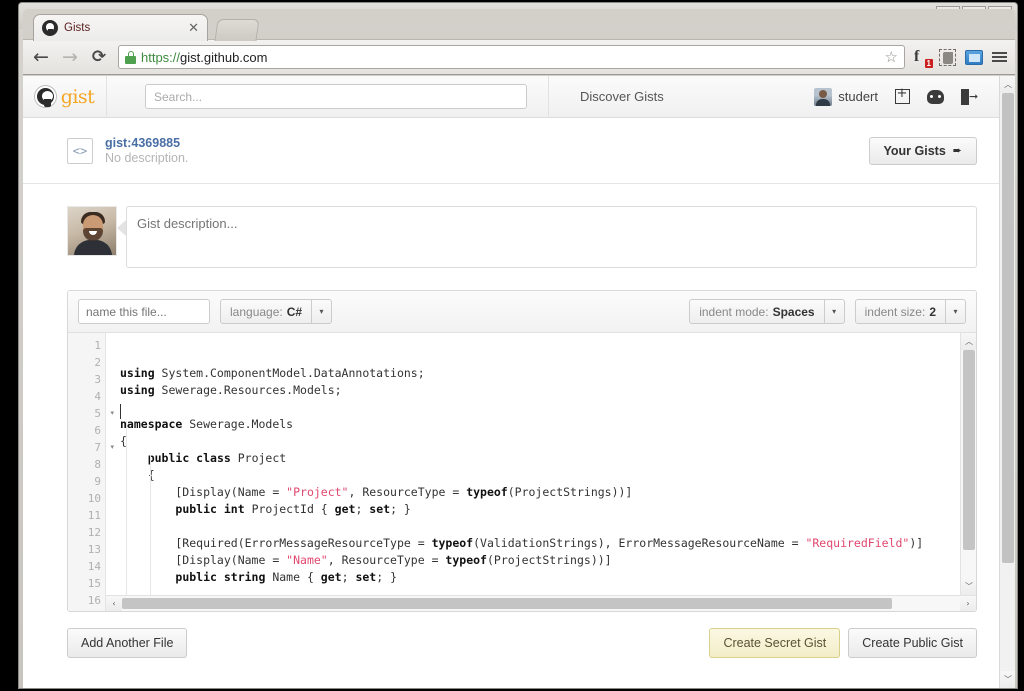  Describe the element at coordinates (41, 57) in the screenshot. I see `back-button: ←` at that location.